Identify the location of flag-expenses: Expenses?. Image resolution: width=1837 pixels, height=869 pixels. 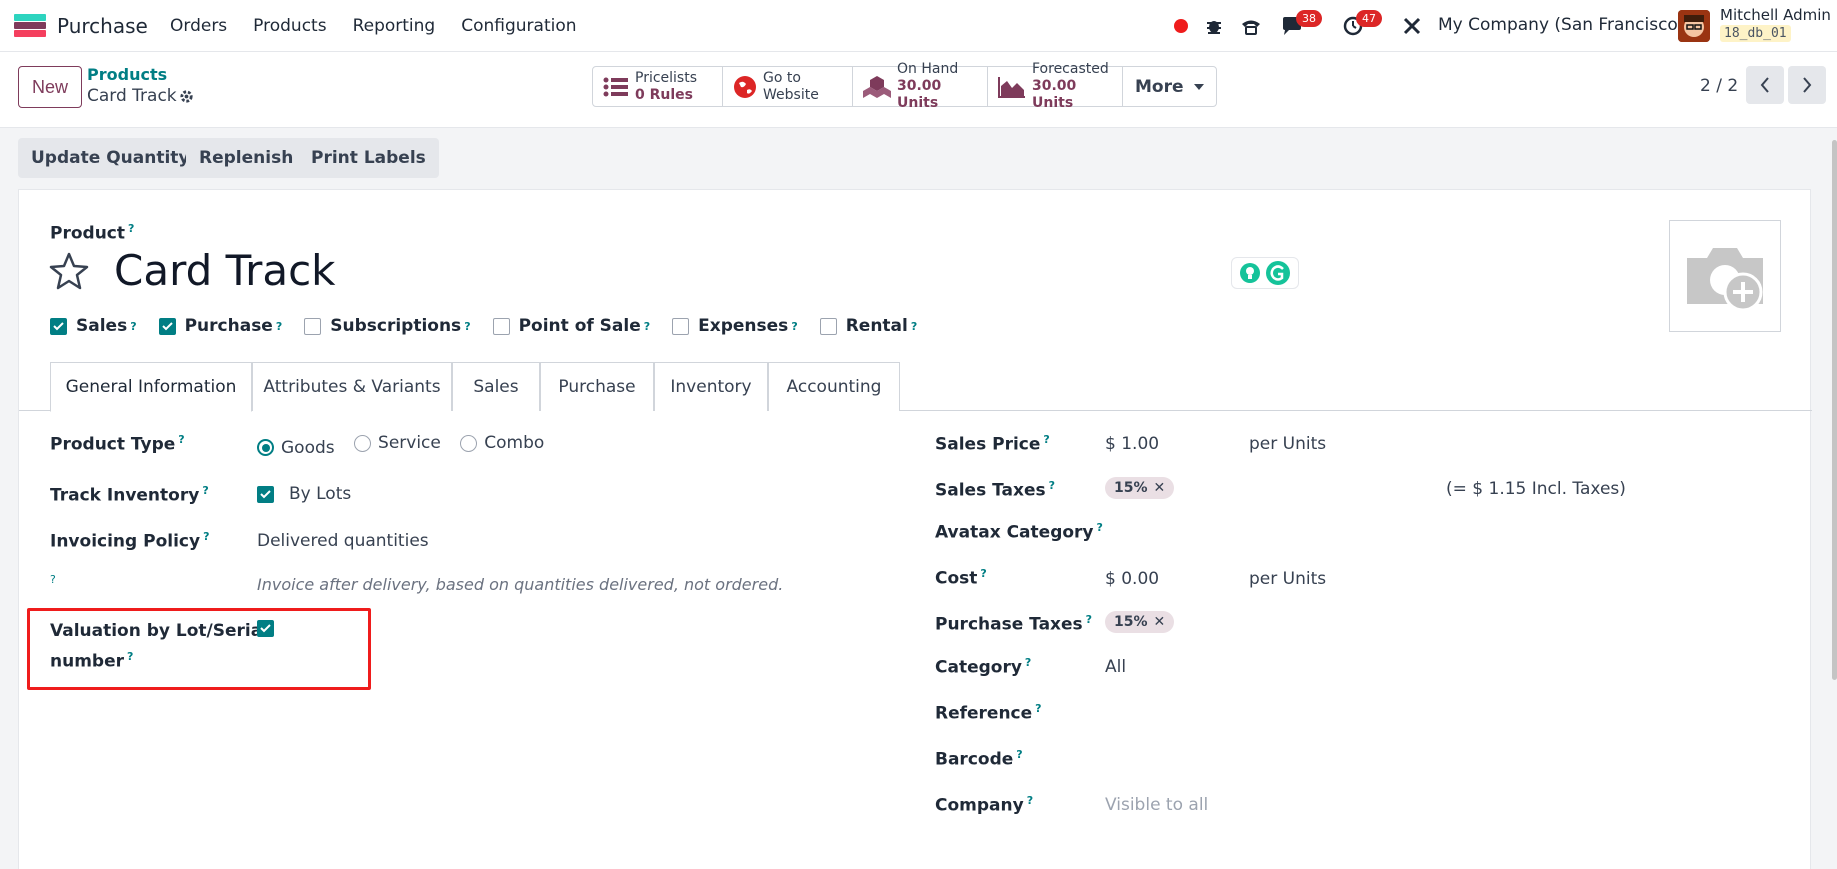
(735, 326).